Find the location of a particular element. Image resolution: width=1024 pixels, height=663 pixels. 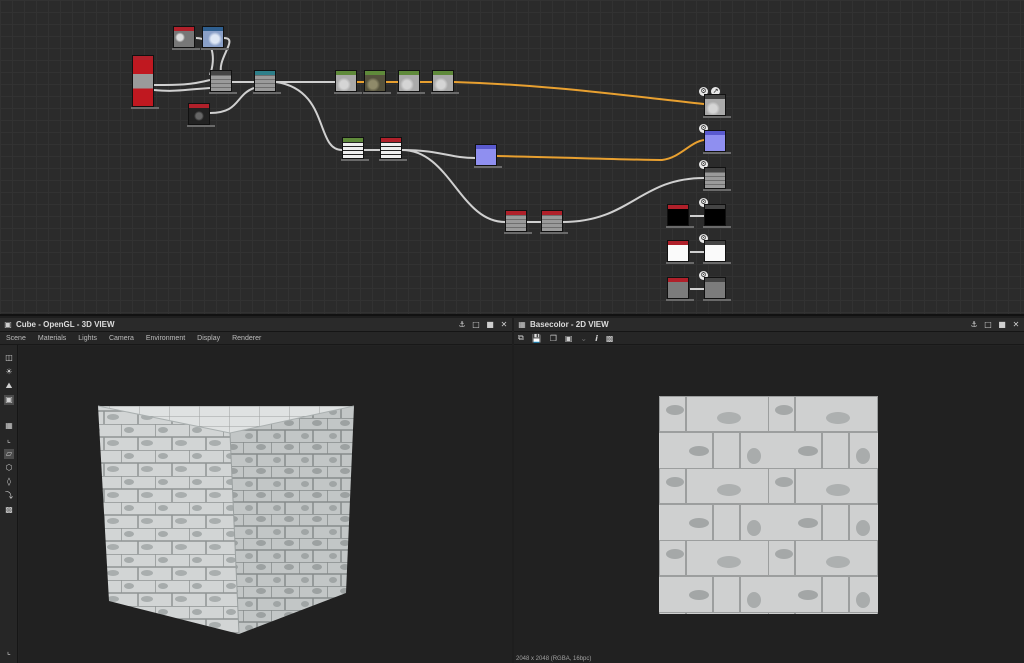

menu-environment: Environment is located at coordinates (165, 338).